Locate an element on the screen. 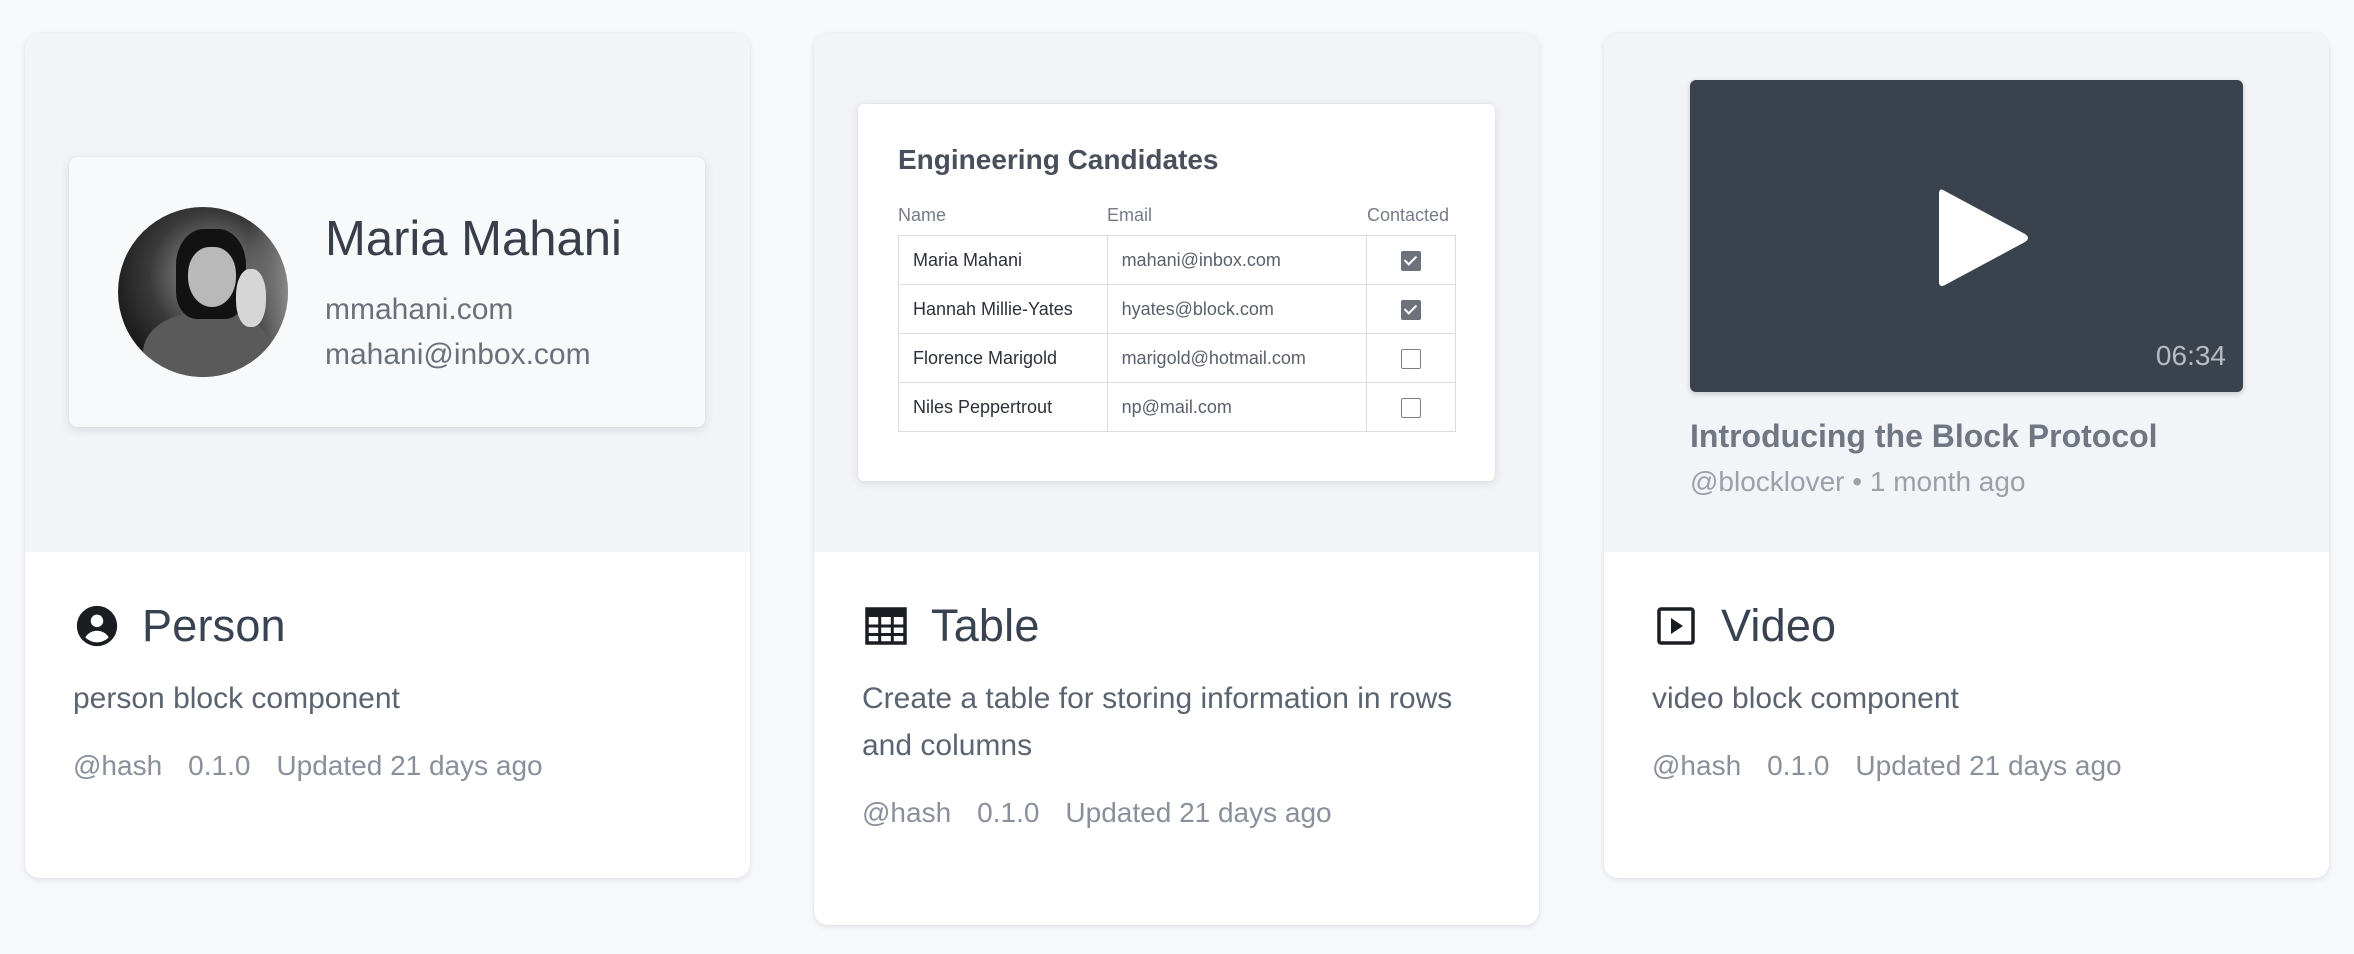 This screenshot has height=954, width=2354. block-title: Person is located at coordinates (214, 625).